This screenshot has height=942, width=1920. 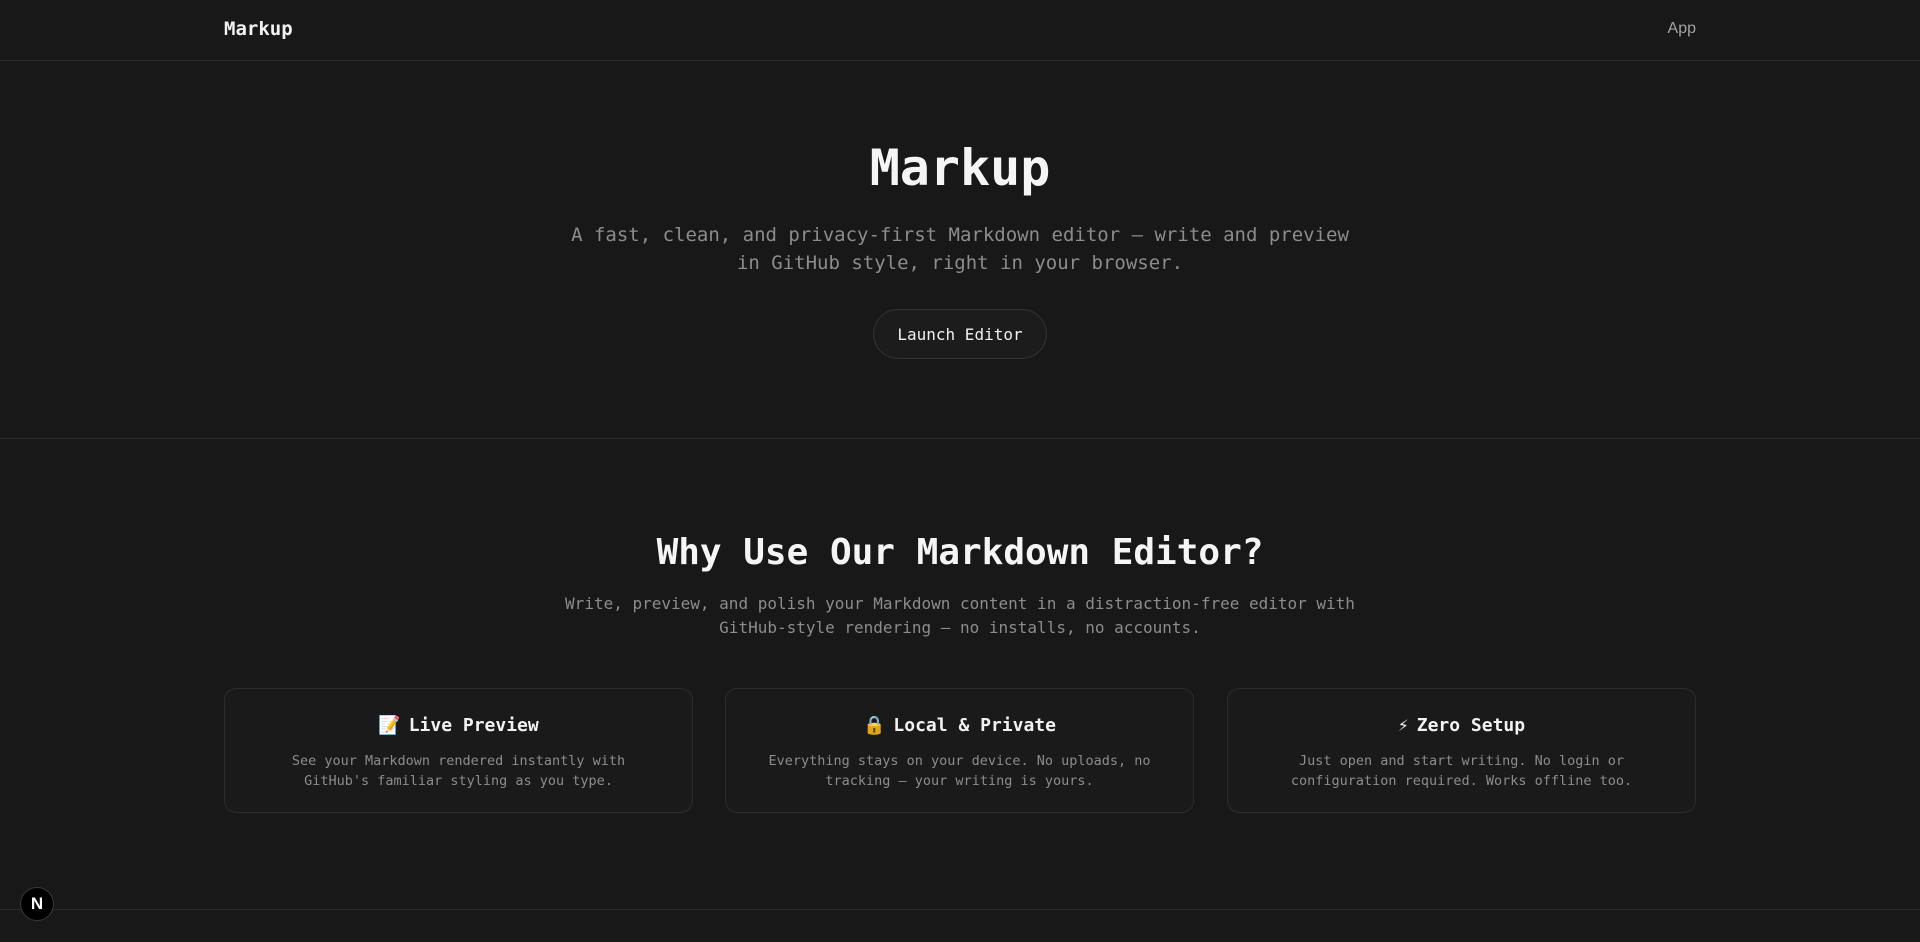 I want to click on brand-logo-link: Markup, so click(x=258, y=29).